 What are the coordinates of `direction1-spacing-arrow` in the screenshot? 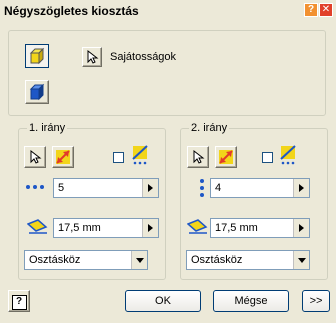 It's located at (150, 228).